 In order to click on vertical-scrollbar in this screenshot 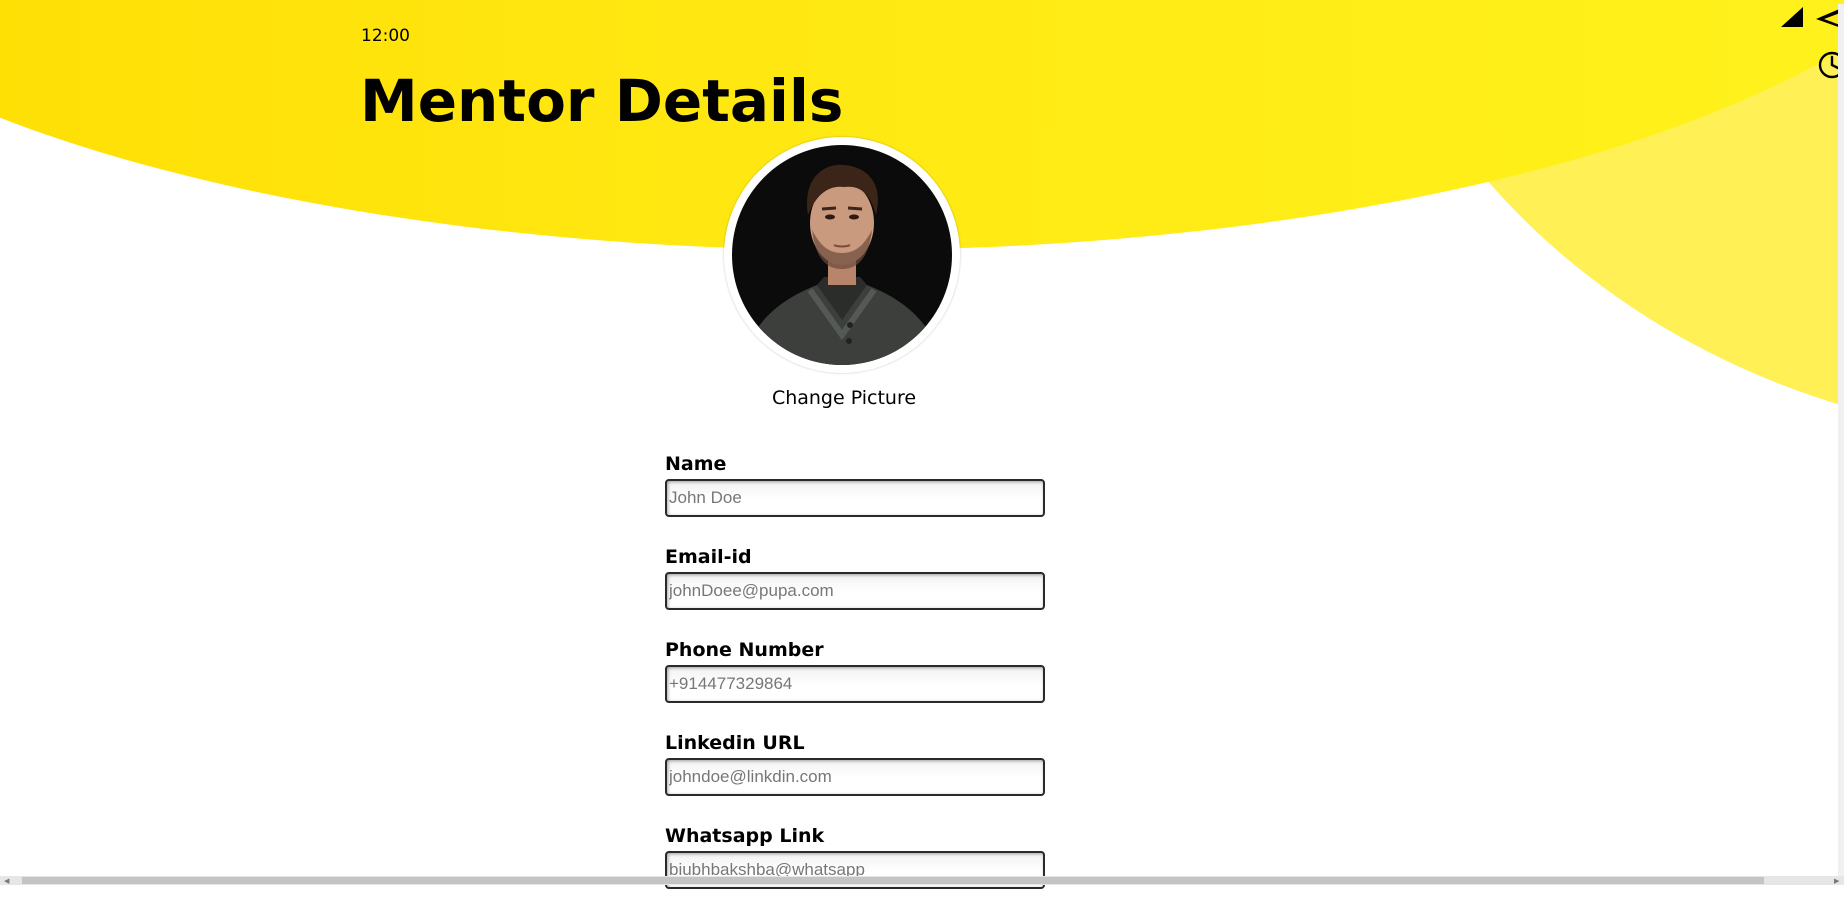, I will do `click(1841, 440)`.